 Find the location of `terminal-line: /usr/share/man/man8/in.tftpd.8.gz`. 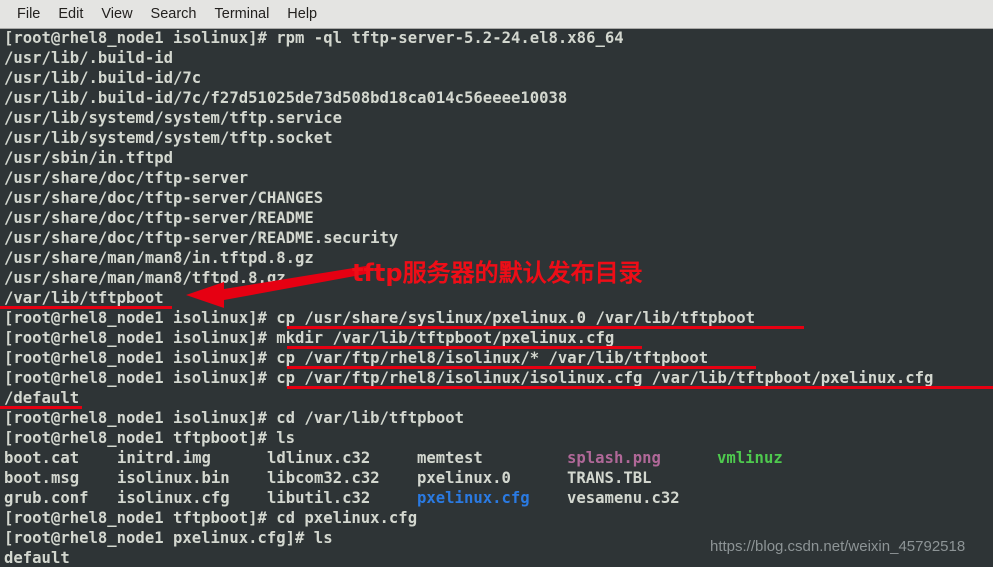

terminal-line: /usr/share/man/man8/in.tftpd.8.gz is located at coordinates (159, 258).